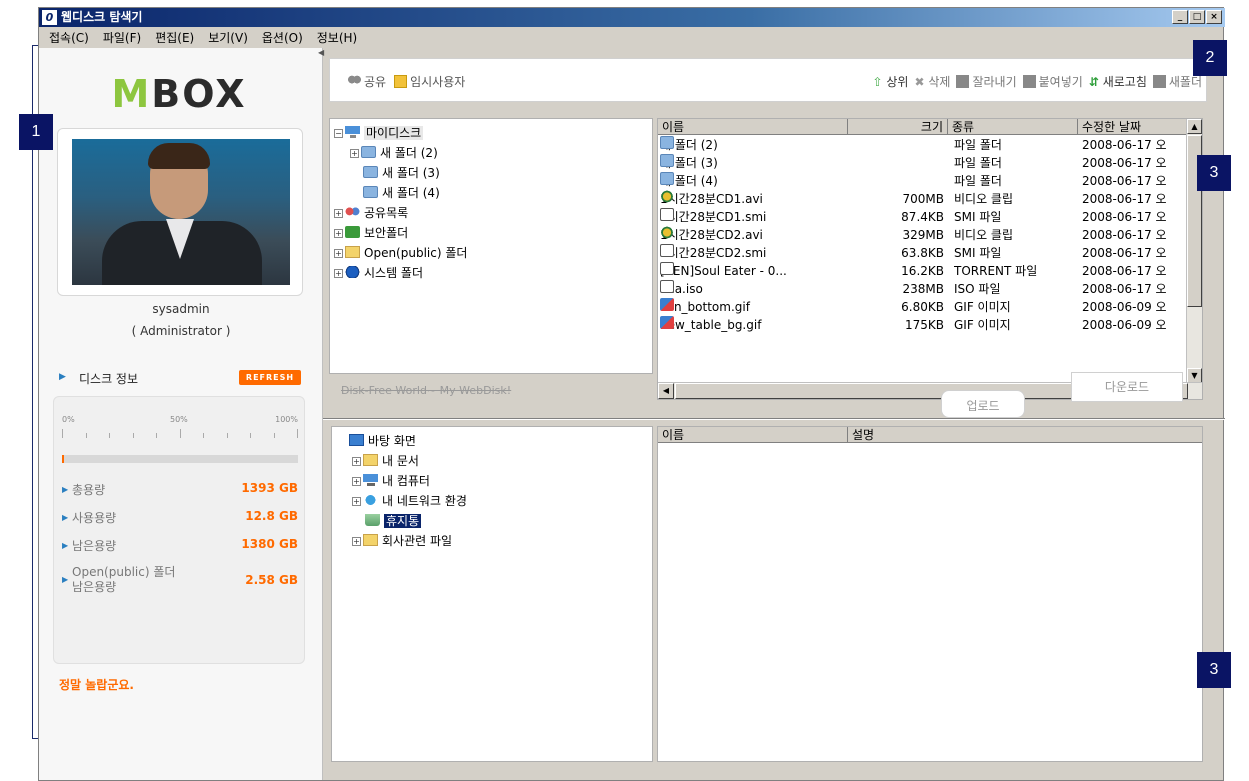 The image size is (1249, 781). I want to click on table-row: 1시간28분CD1.smi 87.4KB SMI 파일 2008-06-17 오, so click(922, 217).